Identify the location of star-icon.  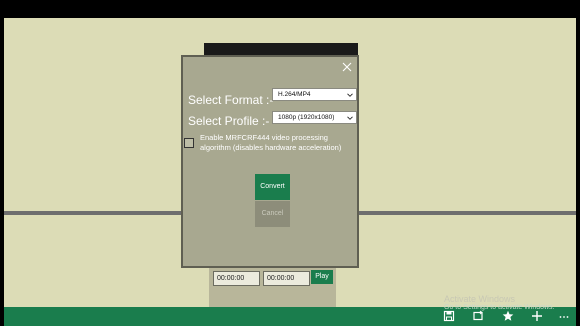
(508, 316).